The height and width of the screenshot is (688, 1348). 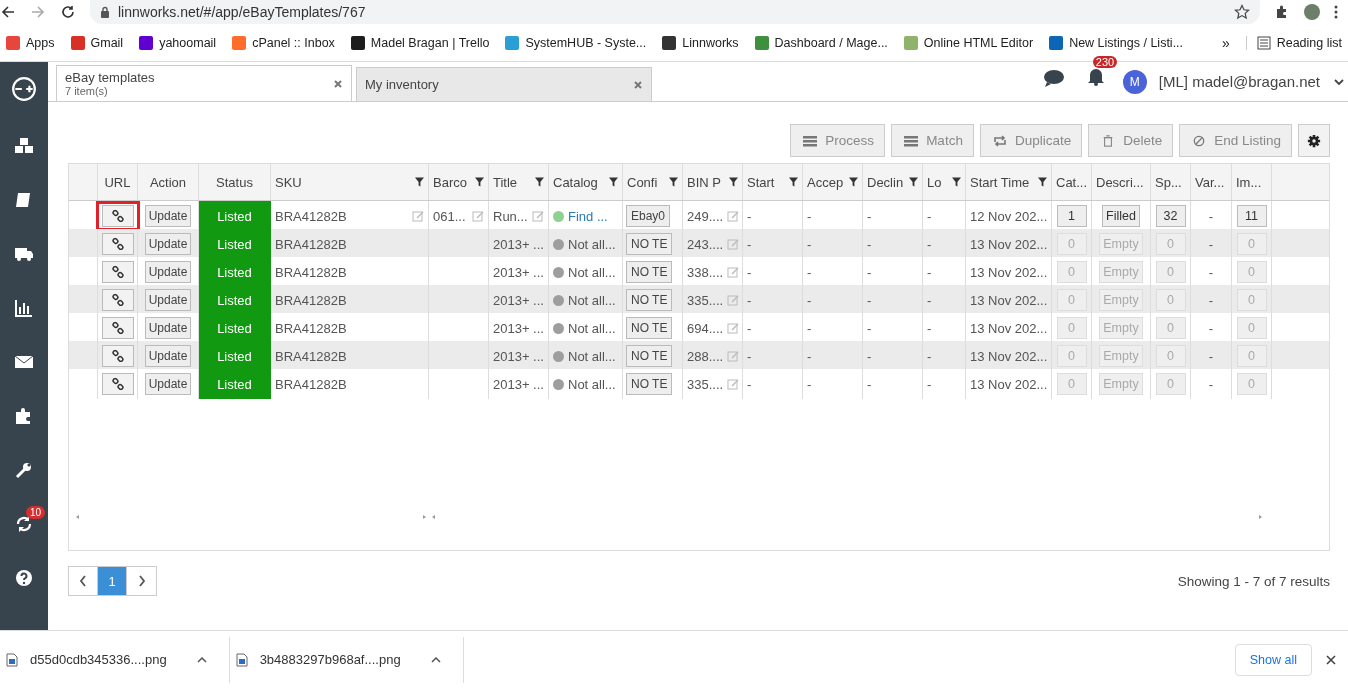 I want to click on tab: My inventory, so click(x=504, y=84).